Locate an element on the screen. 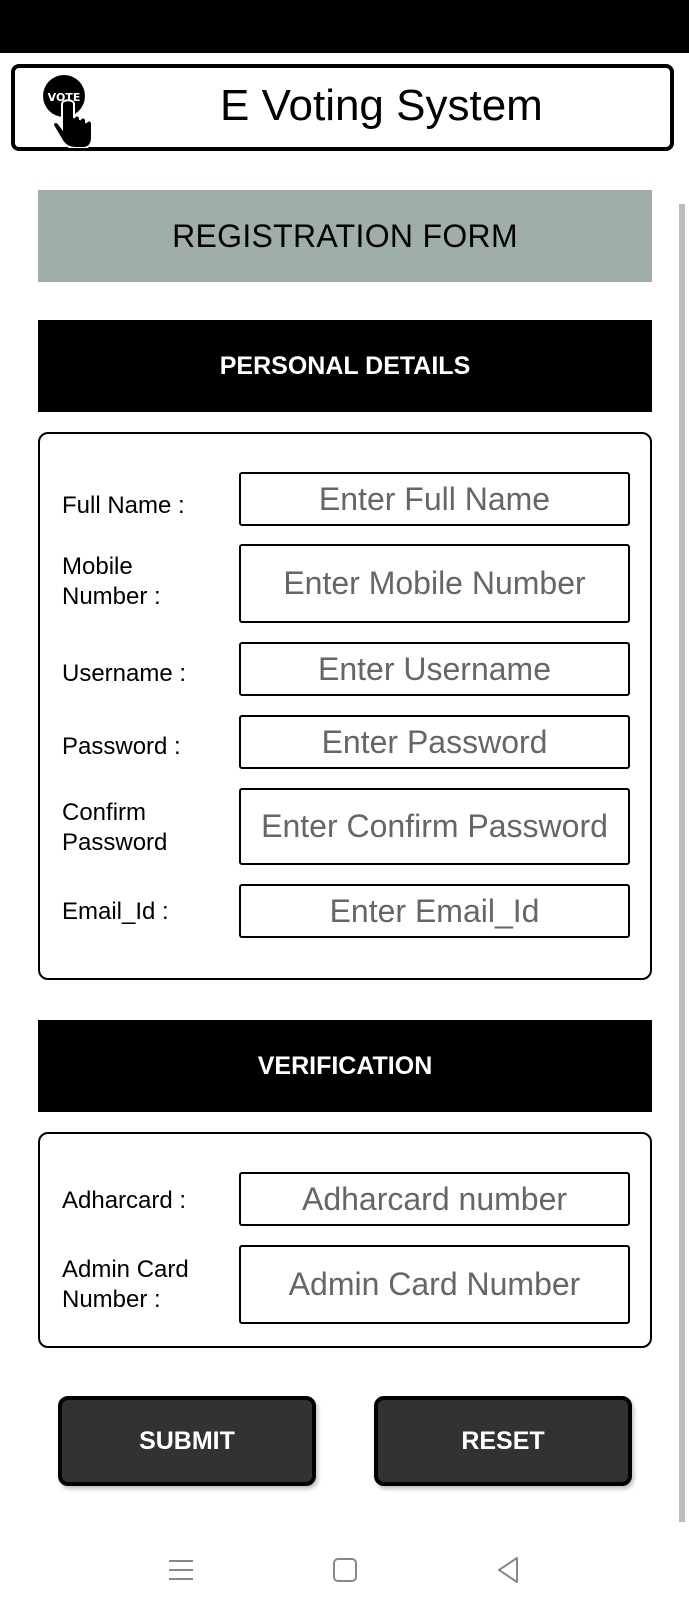 The width and height of the screenshot is (689, 1600). admin-card-label: Admin Card Number : is located at coordinates (125, 1285).